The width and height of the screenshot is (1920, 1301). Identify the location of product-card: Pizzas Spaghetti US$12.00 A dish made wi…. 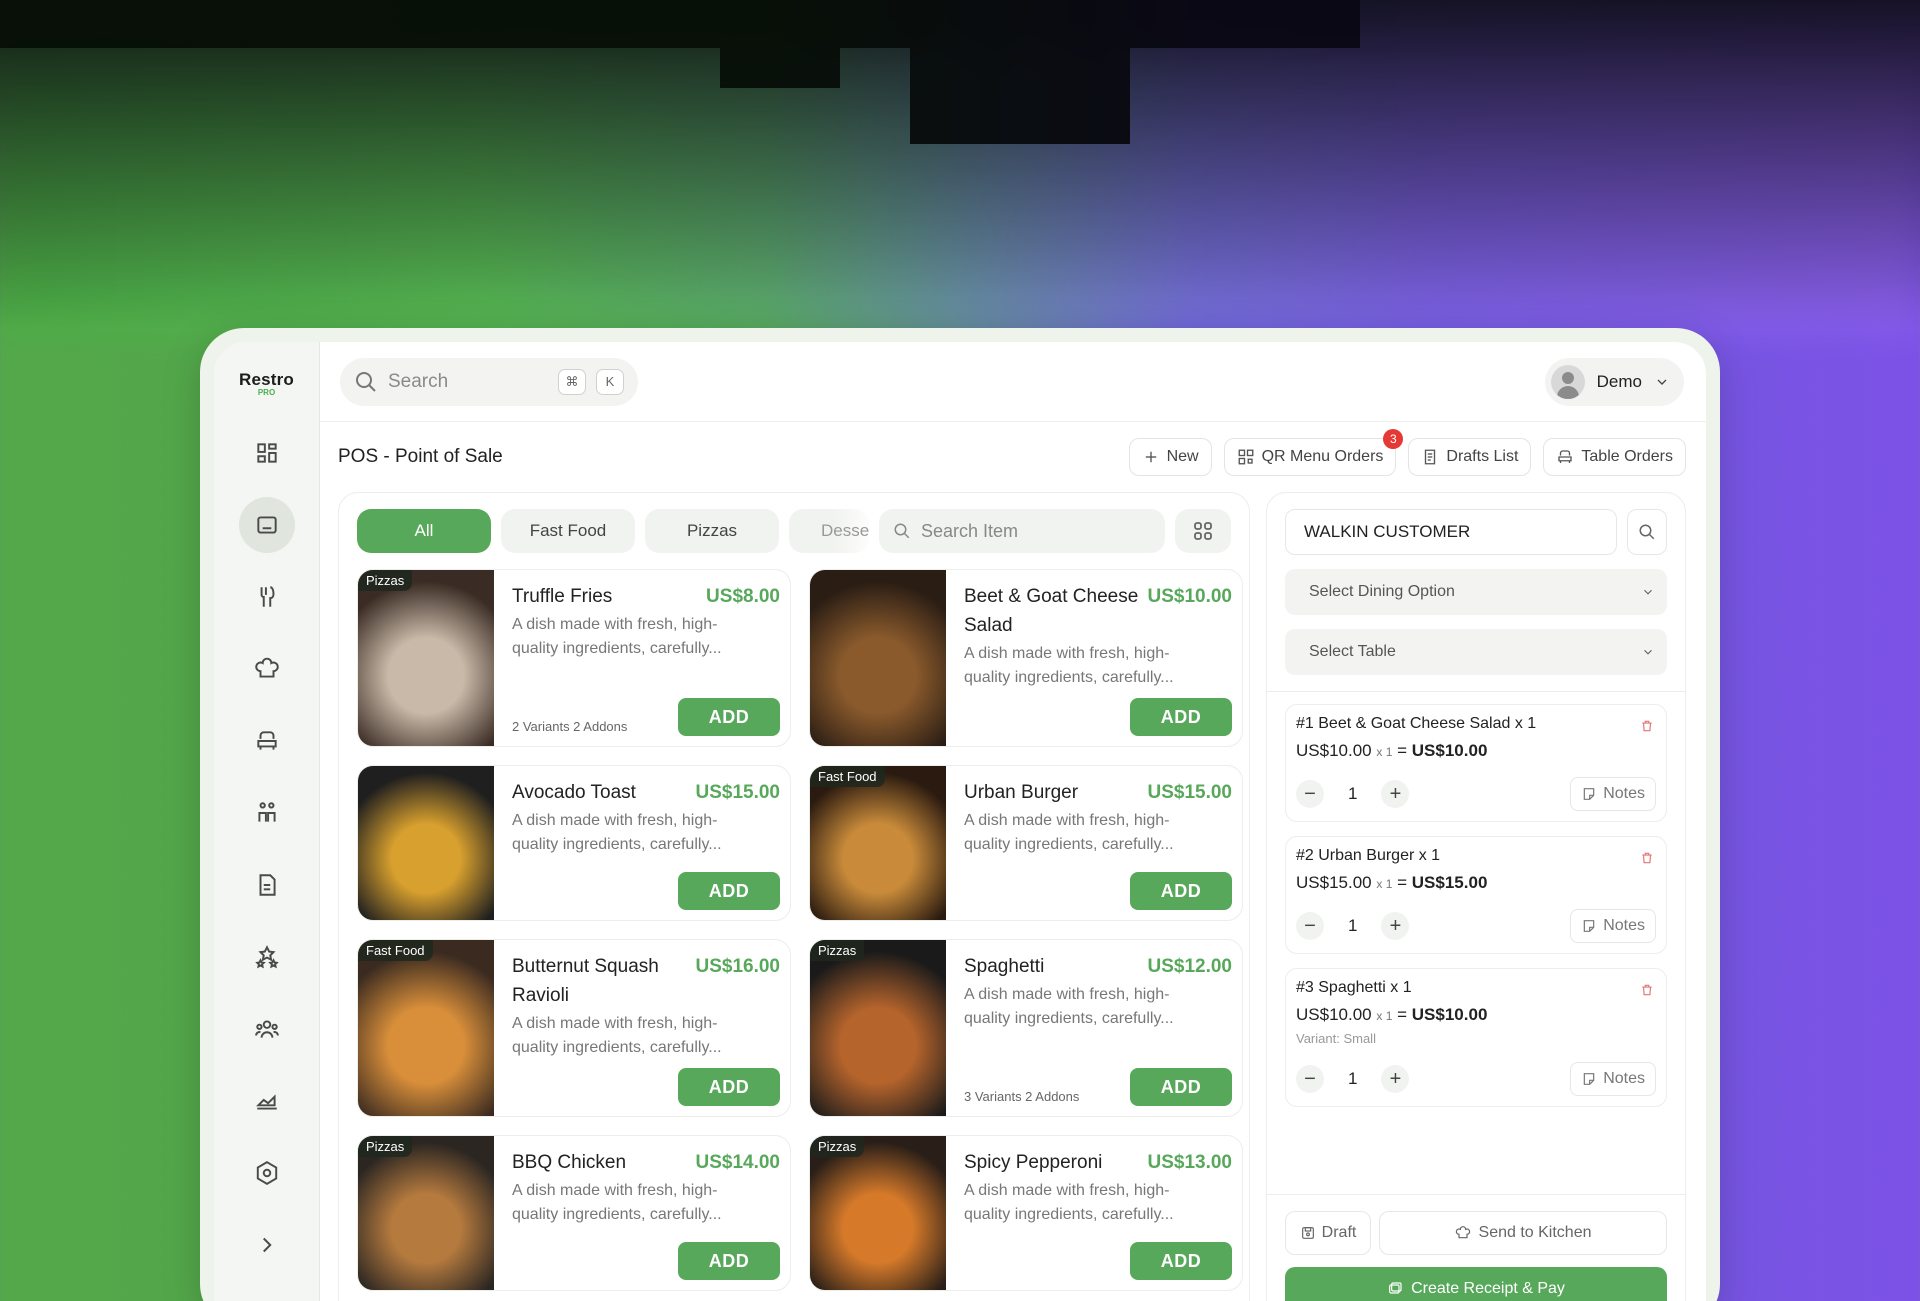
(1026, 1028).